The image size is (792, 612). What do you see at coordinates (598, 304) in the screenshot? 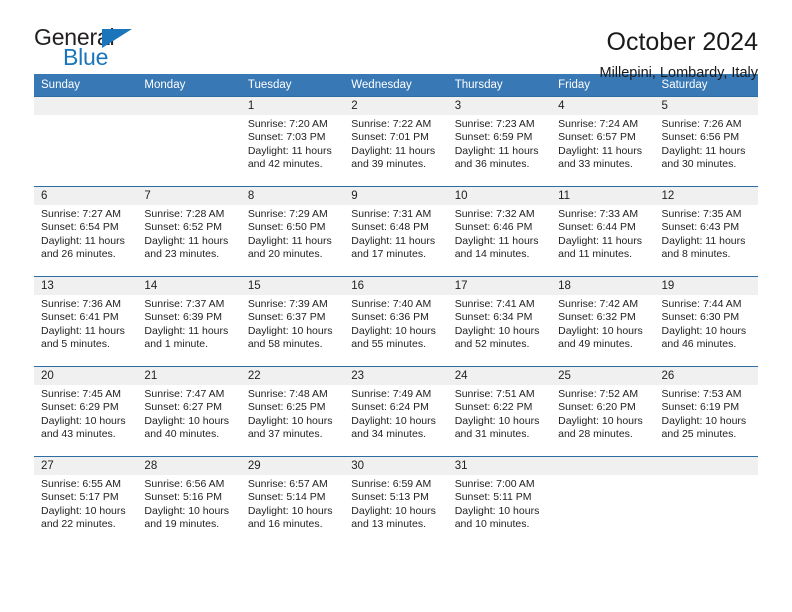
I see `sunrise-text: Sunrise: 7:42 AM` at bounding box center [598, 304].